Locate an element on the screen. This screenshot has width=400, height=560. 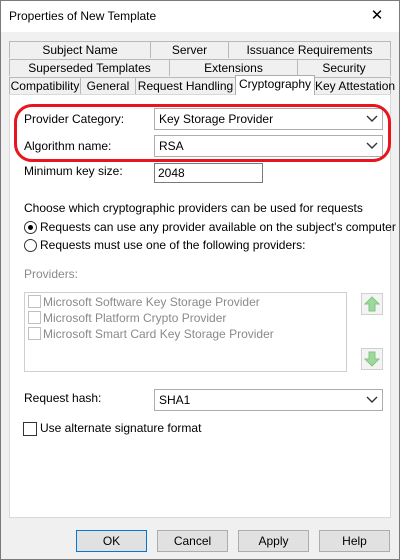
window-title: Properties of New Template is located at coordinates (83, 16).